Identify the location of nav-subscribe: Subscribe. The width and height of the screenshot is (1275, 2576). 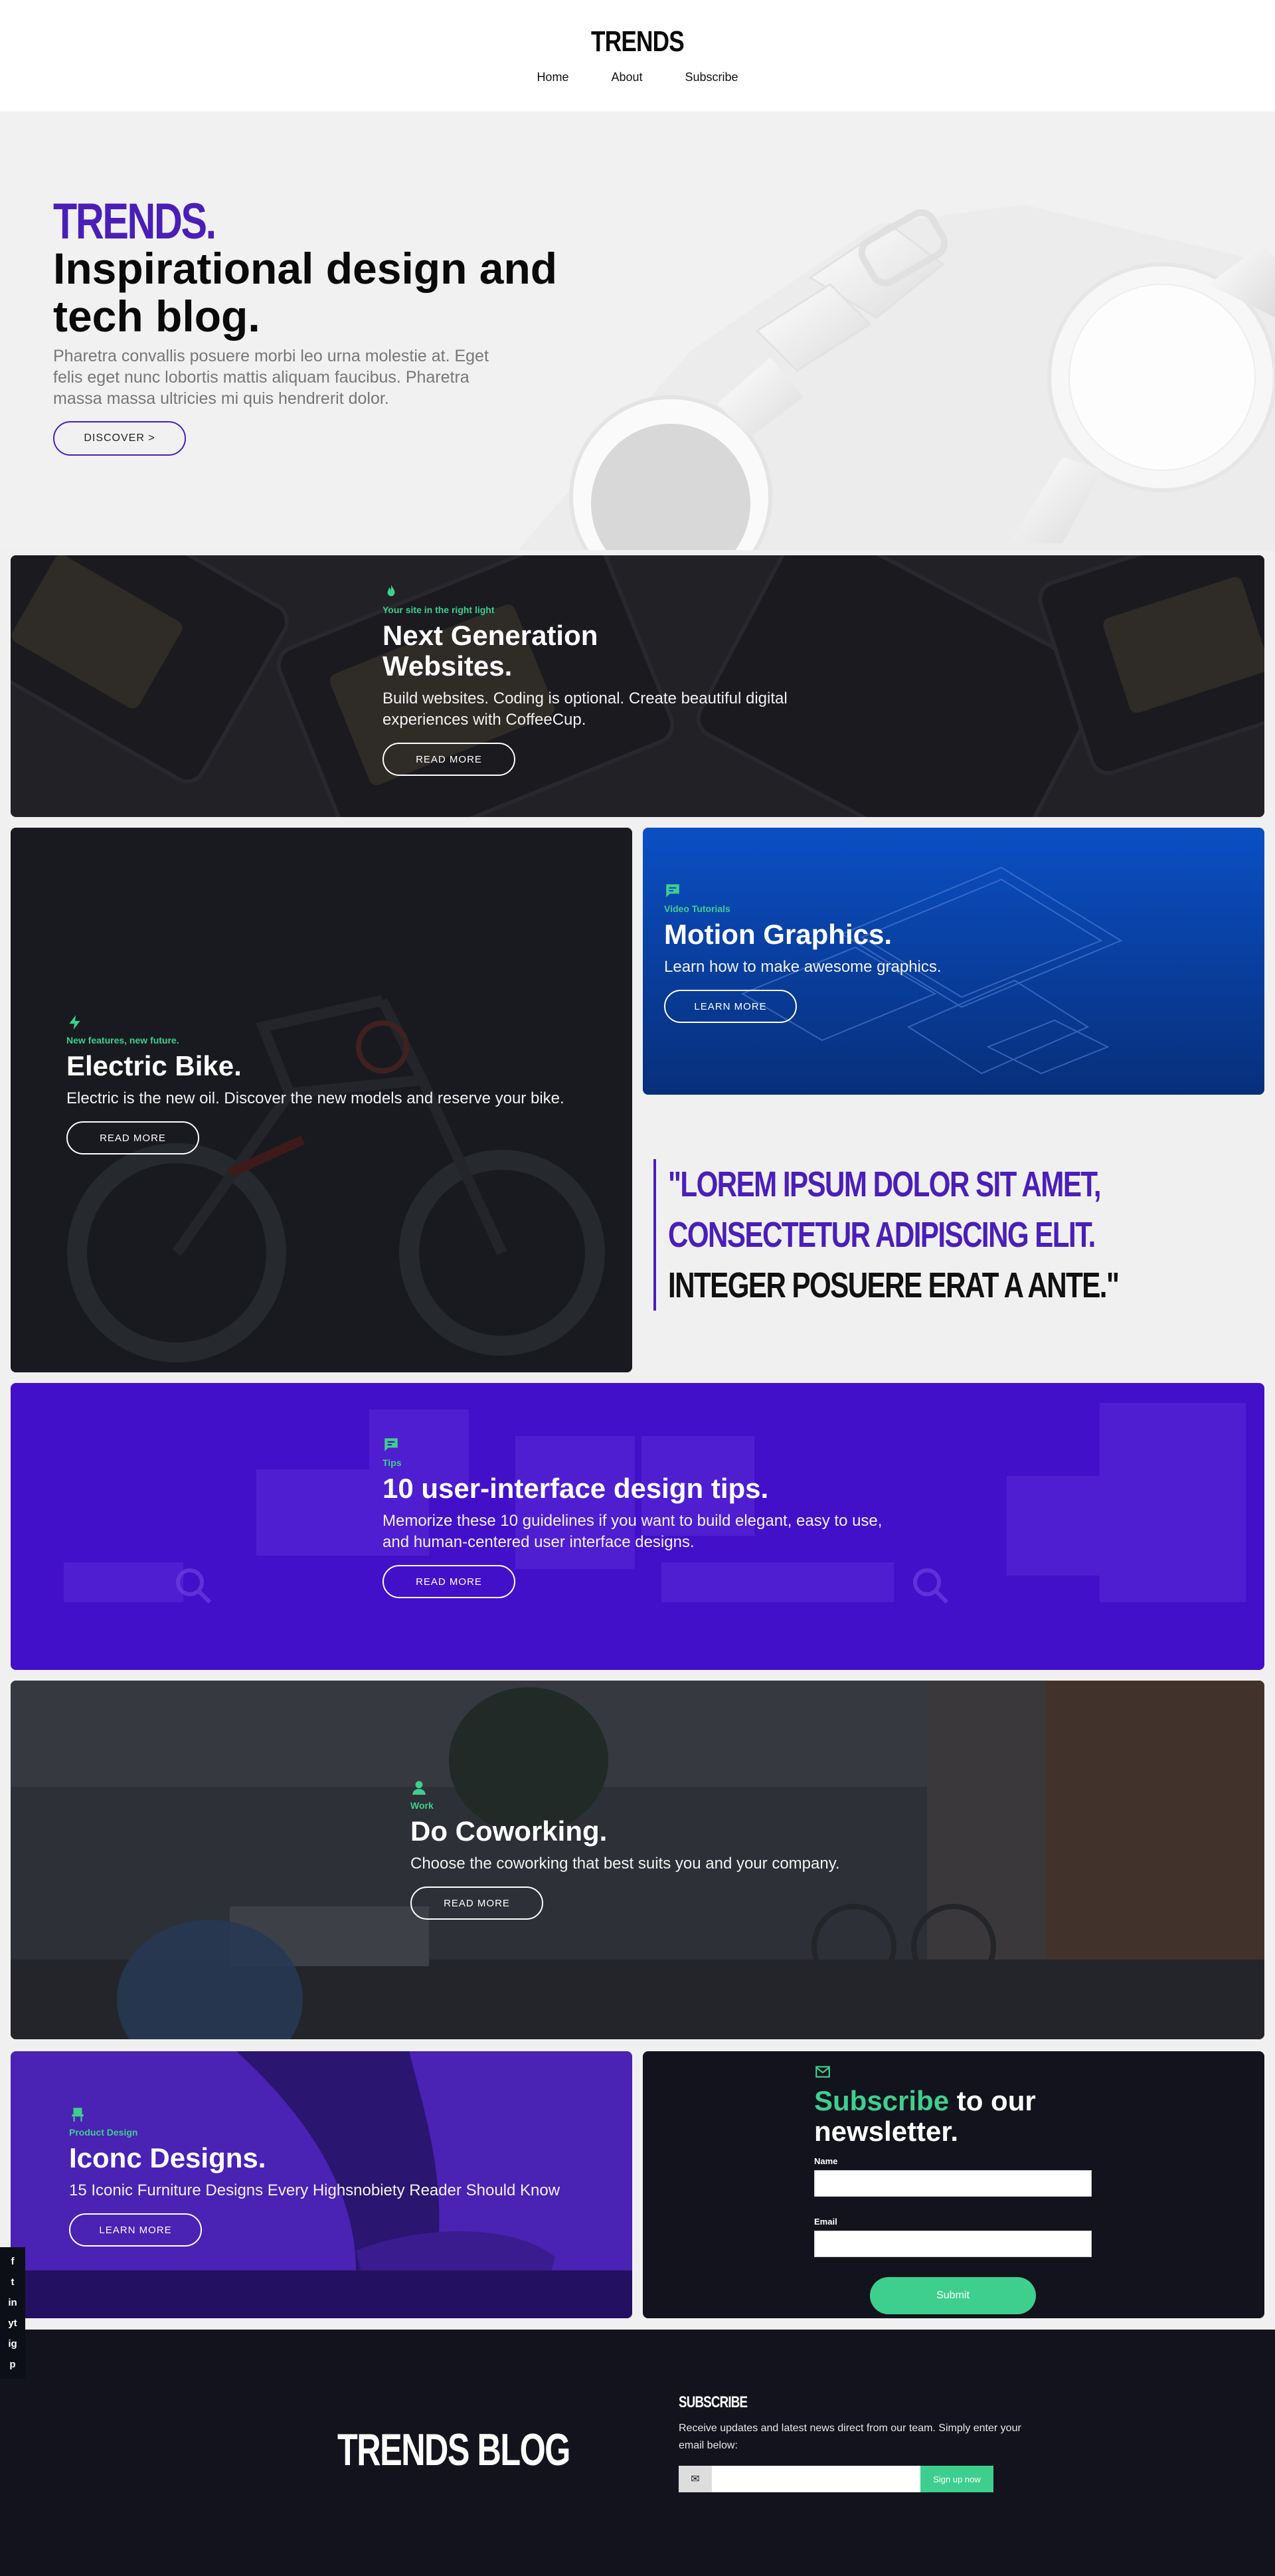
(711, 77).